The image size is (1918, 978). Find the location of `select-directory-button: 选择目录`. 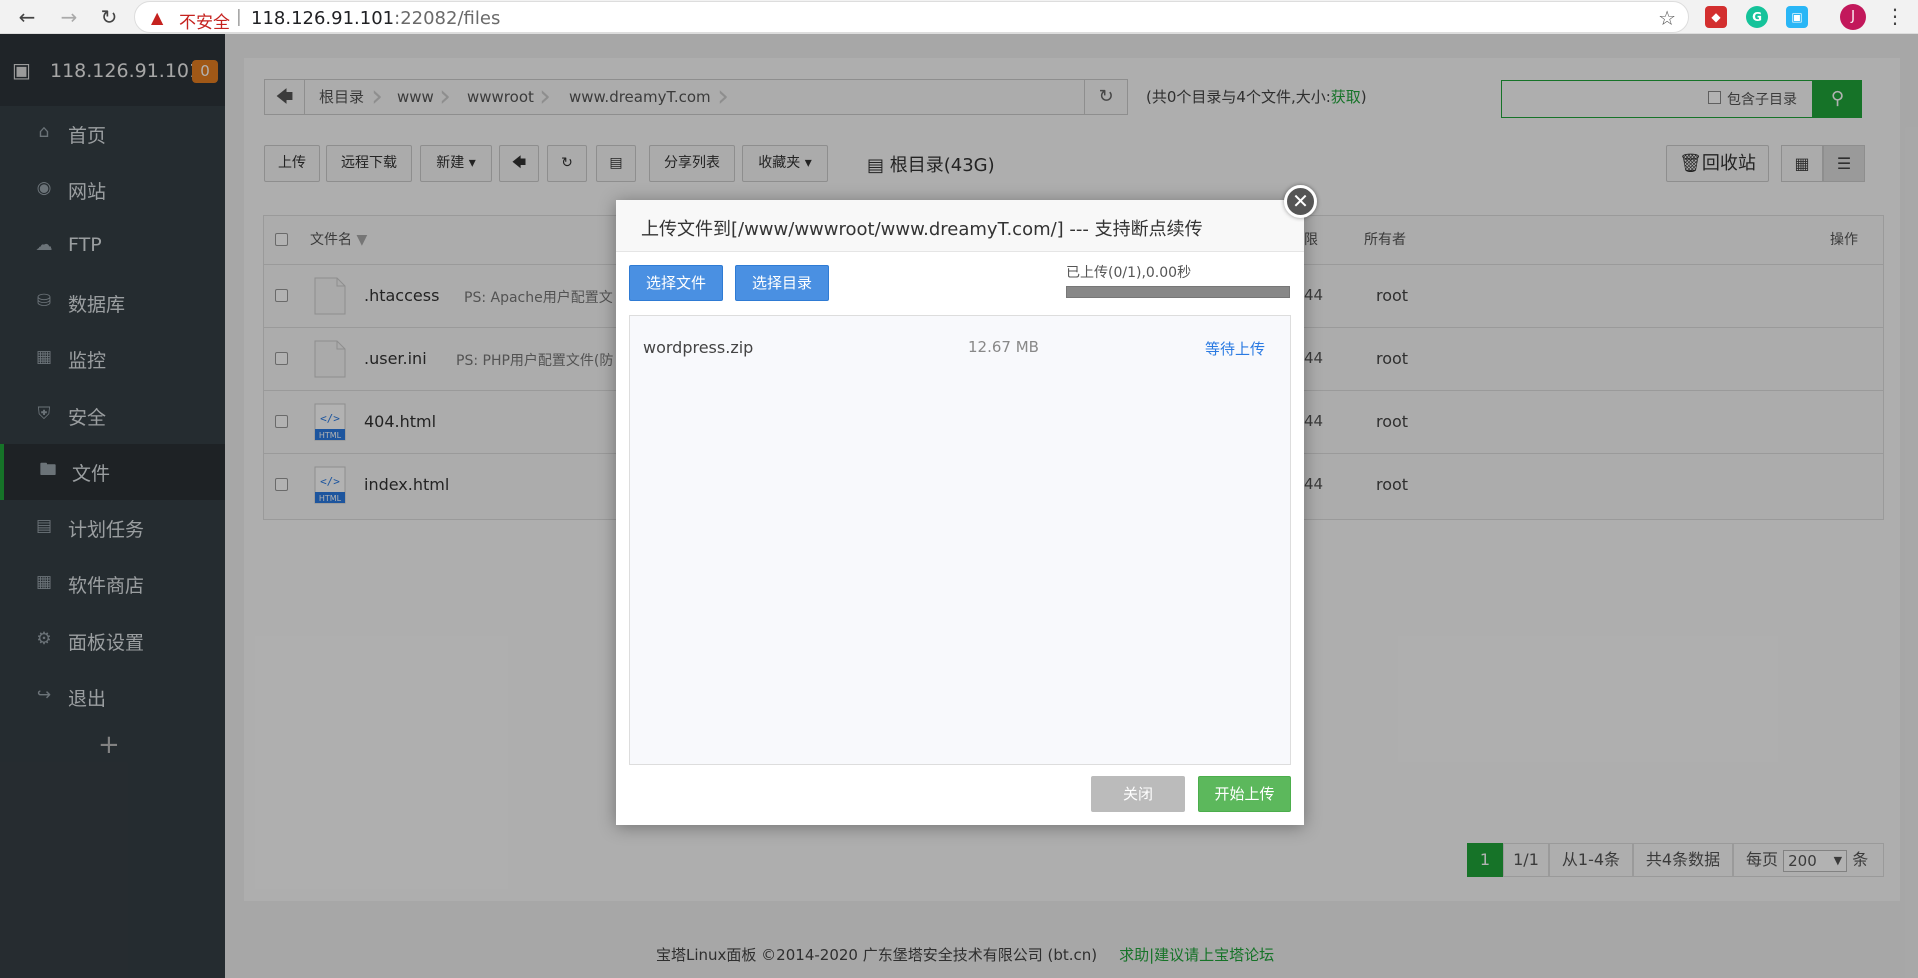

select-directory-button: 选择目录 is located at coordinates (782, 283).